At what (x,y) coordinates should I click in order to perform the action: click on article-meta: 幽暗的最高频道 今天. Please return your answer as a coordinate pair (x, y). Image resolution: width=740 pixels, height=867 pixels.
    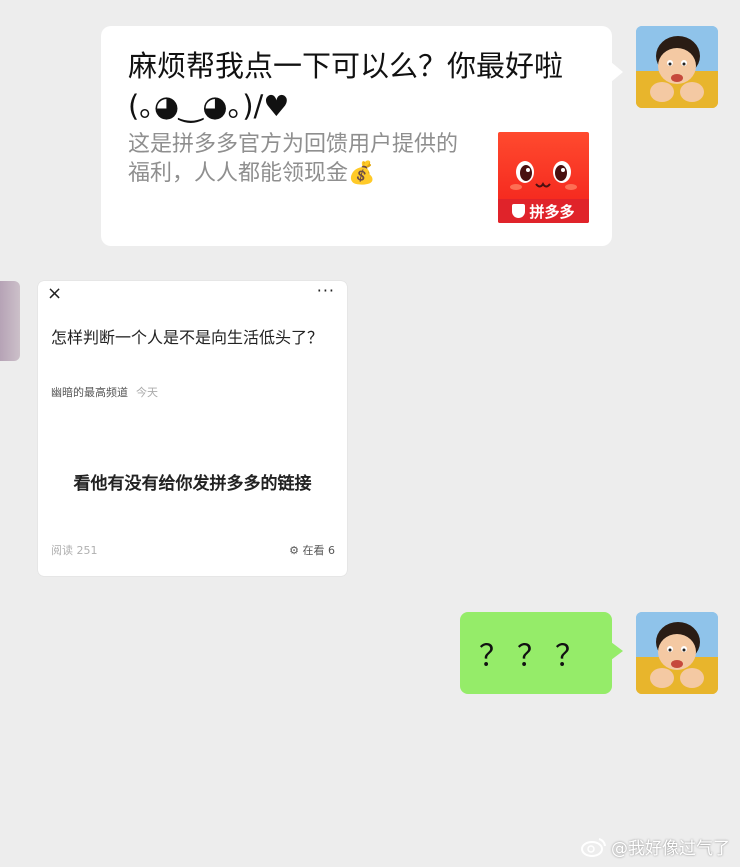
    Looking at the image, I should click on (104, 392).